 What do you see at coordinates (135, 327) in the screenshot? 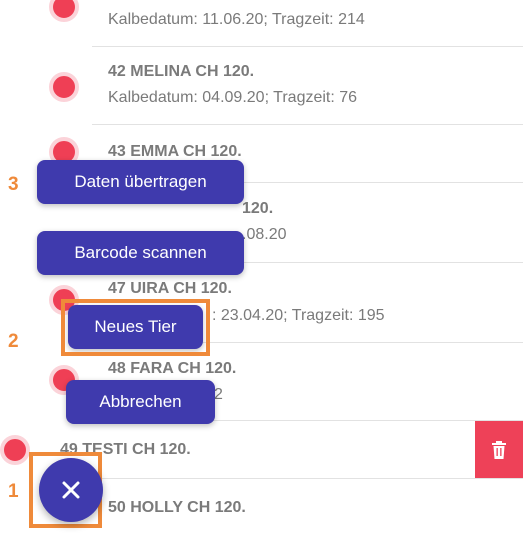
I see `highlight-new-animal` at bounding box center [135, 327].